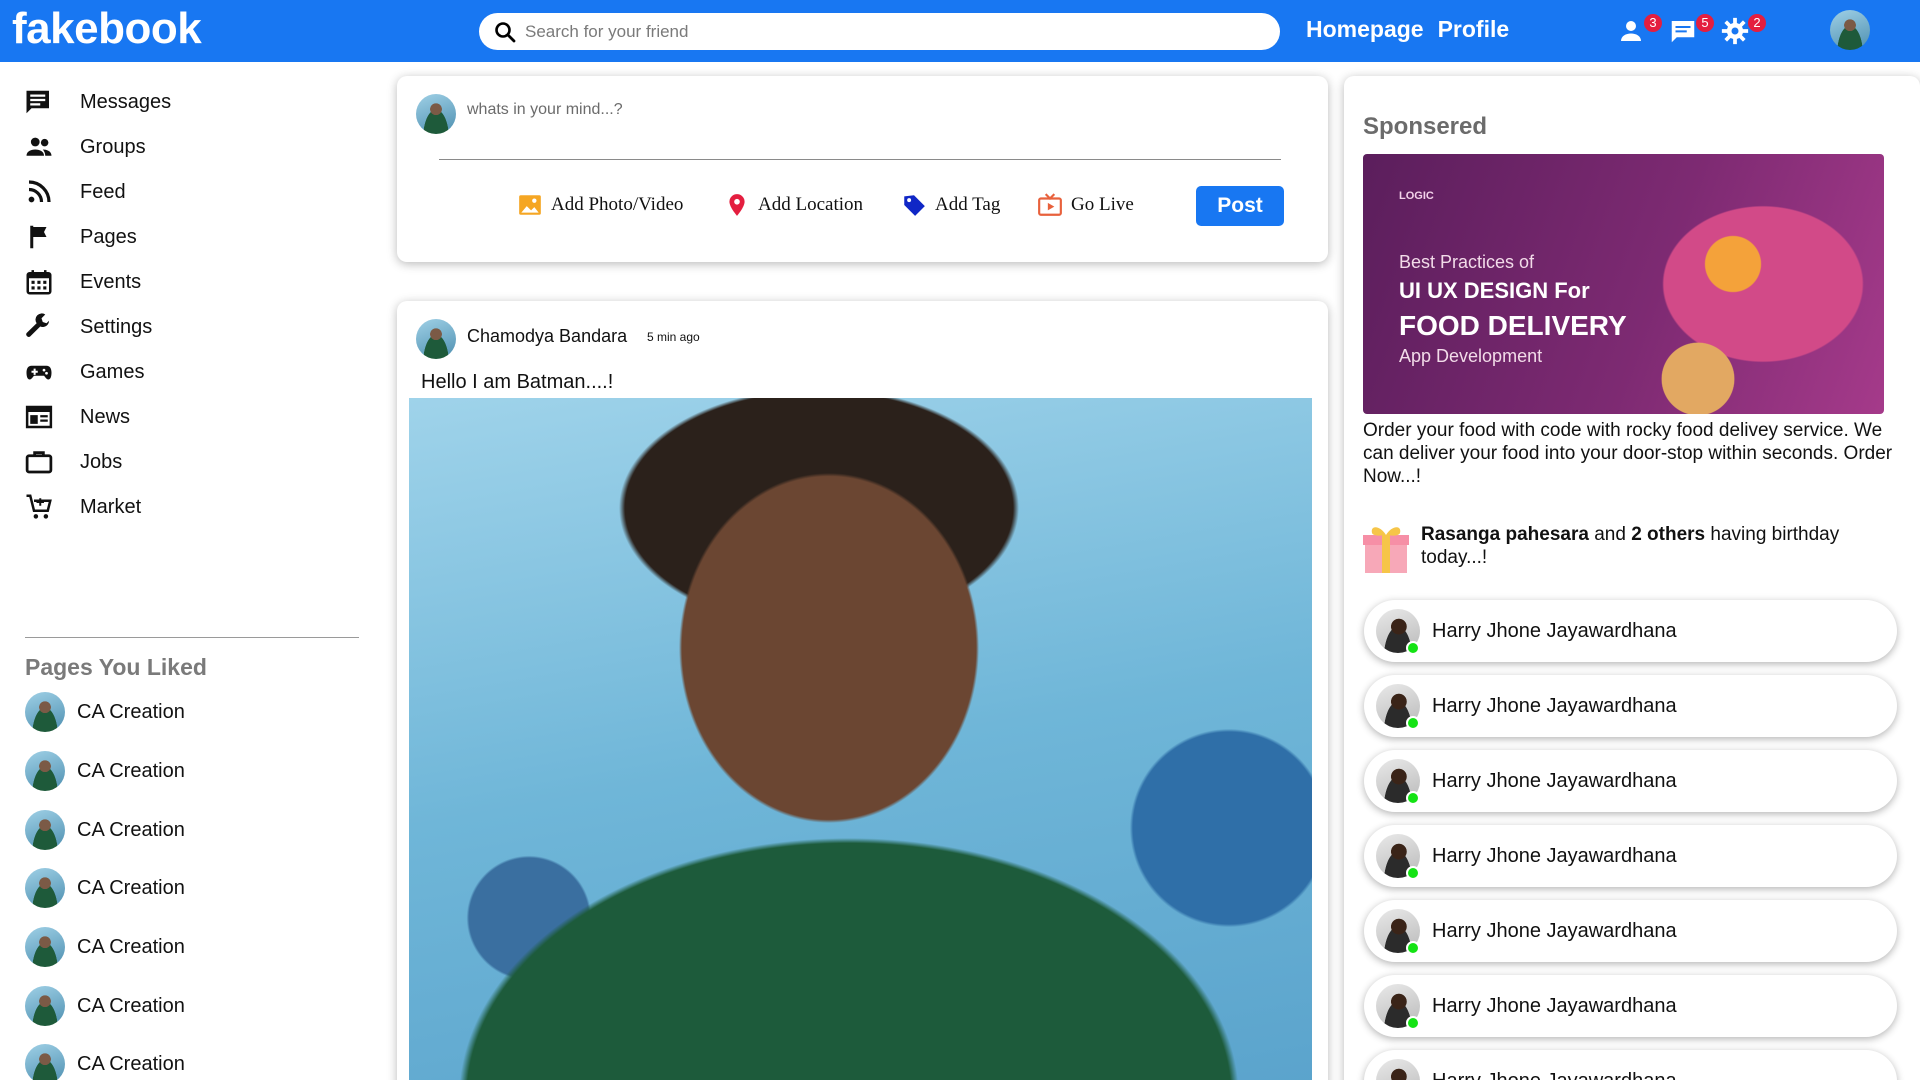  I want to click on sidebar-item-market: Market, so click(82, 507).